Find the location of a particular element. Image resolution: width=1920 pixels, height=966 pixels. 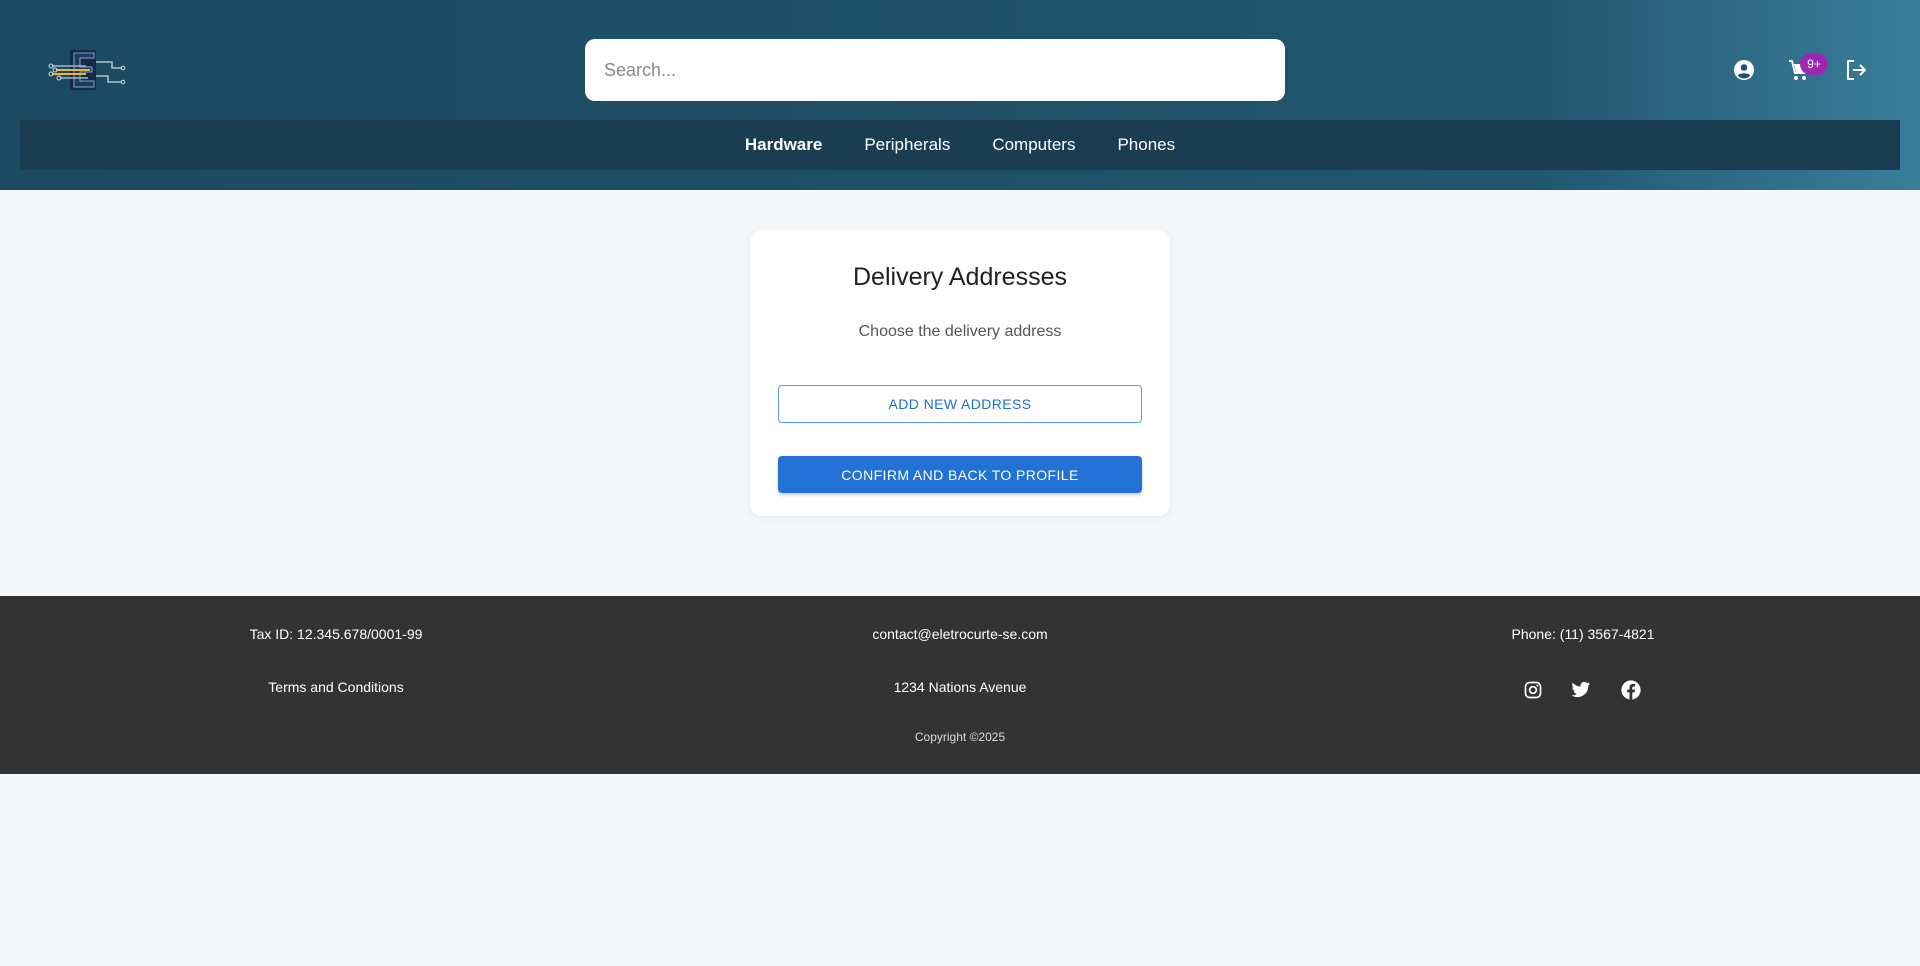

twitter-icon is located at coordinates (1581, 690).